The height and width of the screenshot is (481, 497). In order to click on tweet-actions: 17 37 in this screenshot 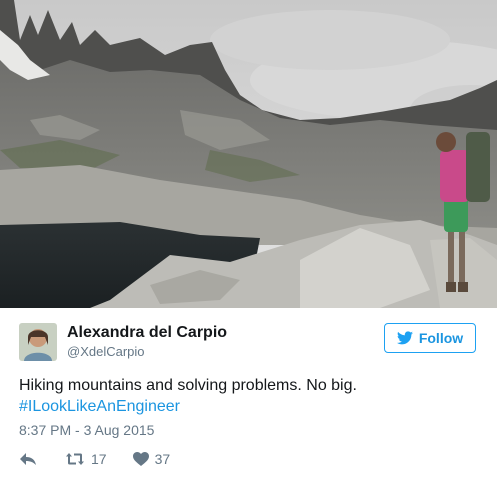, I will do `click(94, 459)`.